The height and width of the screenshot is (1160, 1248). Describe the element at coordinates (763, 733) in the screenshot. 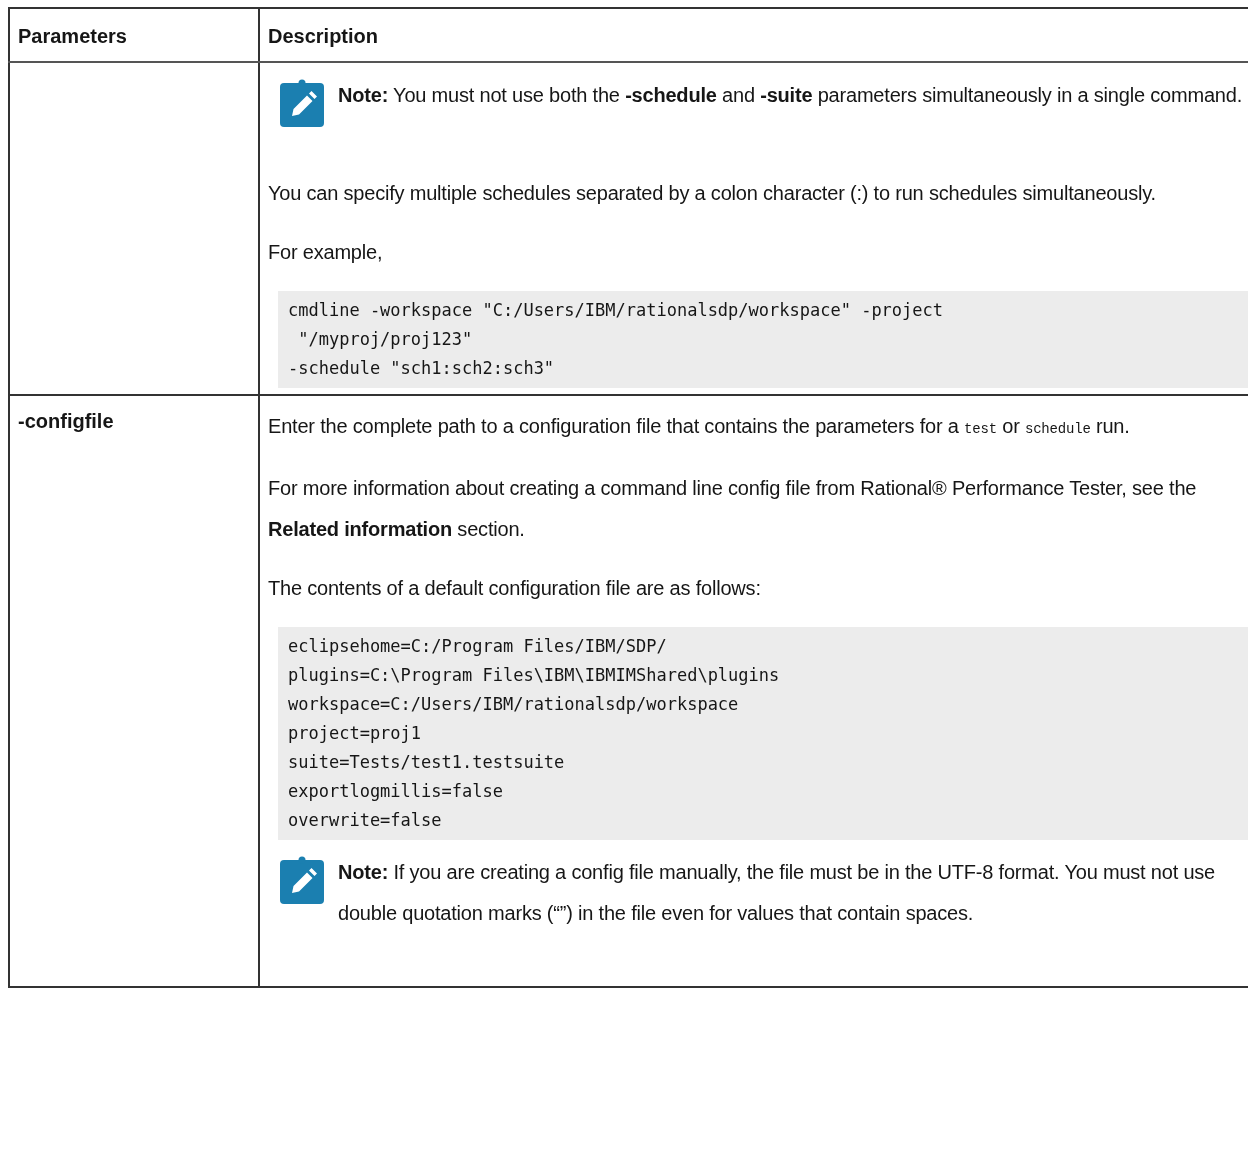

I see `code-block: eclipsehome=C:/Program Files/IBM/SDP/ plugins=C:\Program Files\IBM\IBMIMShared\plugins workspace=C:/Users/IBM/rationalsdp/workspace project=proj1 suite=Tests/test1.testsuite exportlogmillis=false overwrite=false` at that location.